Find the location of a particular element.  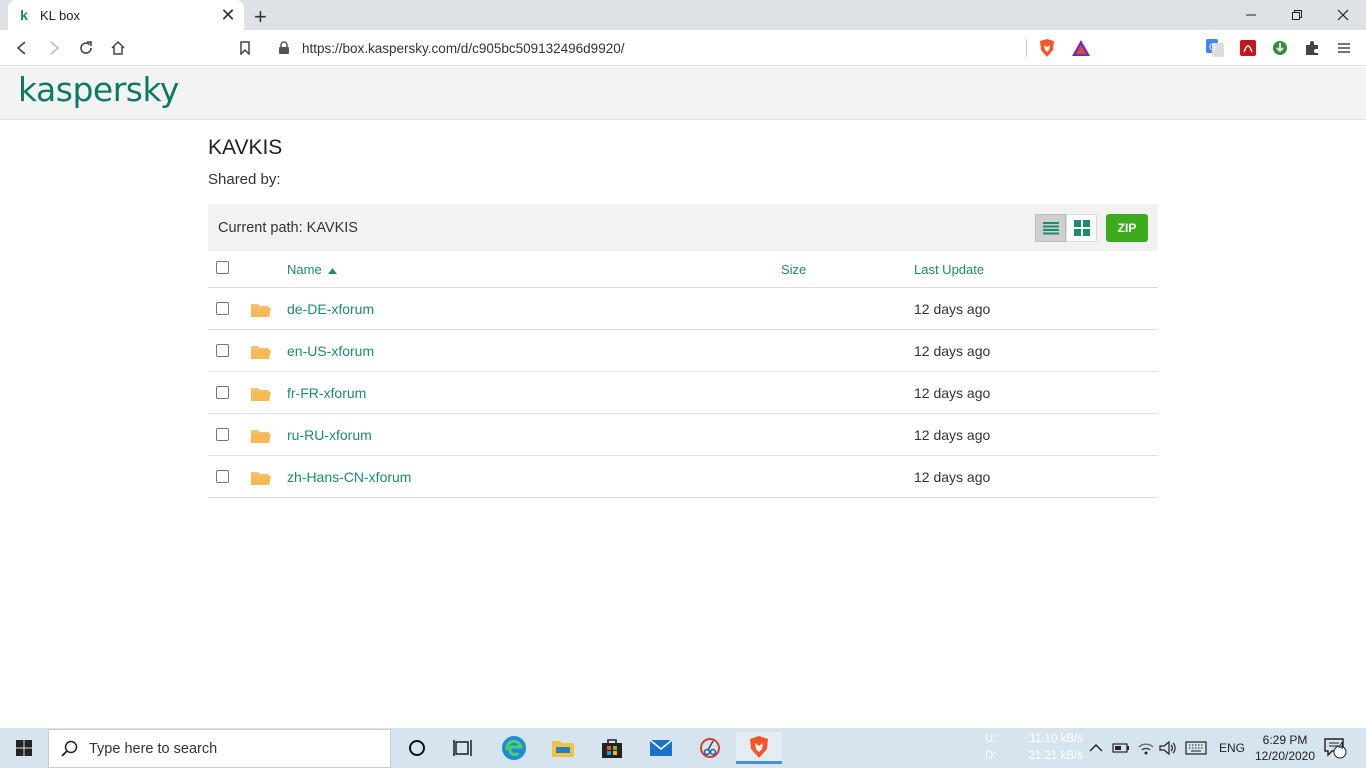

mail-icon is located at coordinates (661, 747).